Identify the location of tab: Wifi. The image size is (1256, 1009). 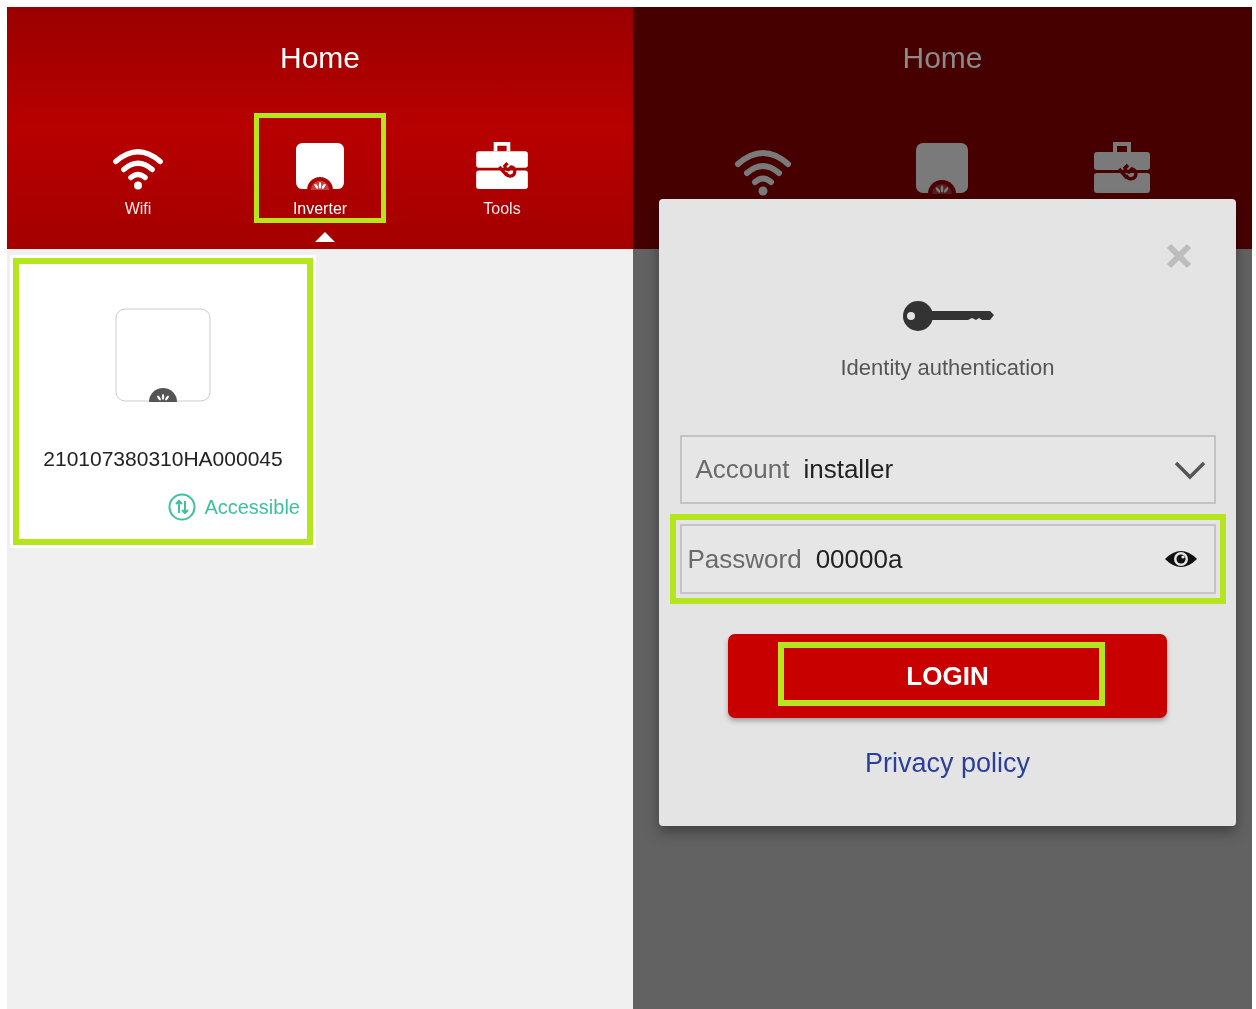
(138, 168).